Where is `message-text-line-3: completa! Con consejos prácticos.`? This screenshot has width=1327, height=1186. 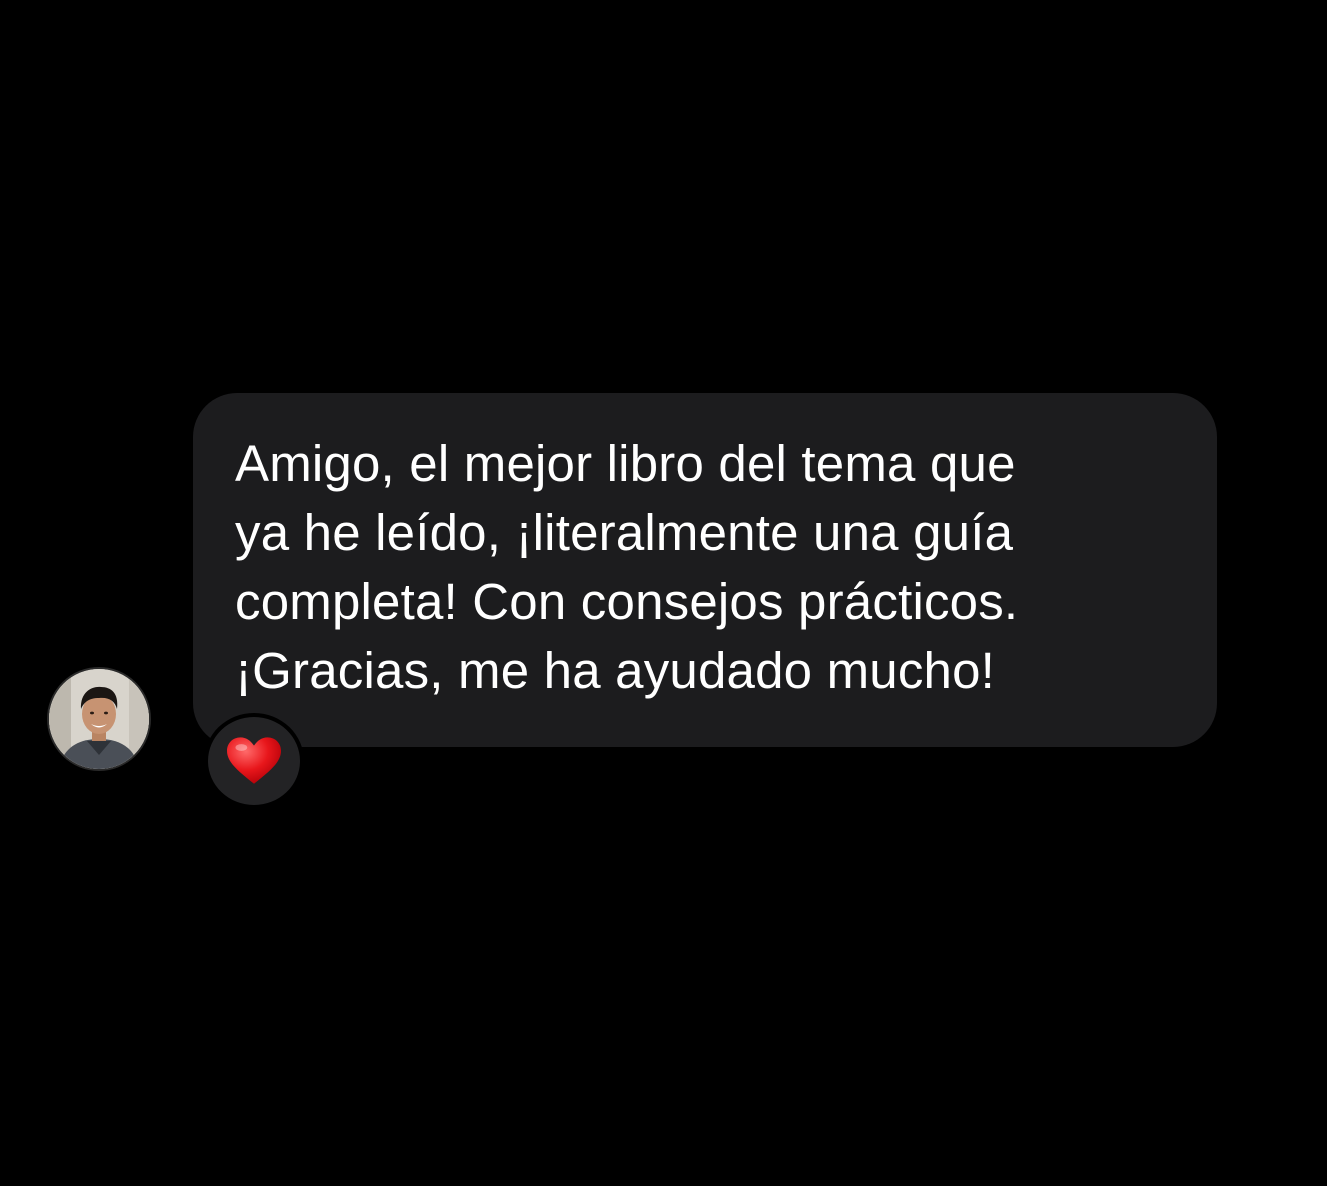
message-text-line-3: completa! Con consejos prácticos. is located at coordinates (627, 601).